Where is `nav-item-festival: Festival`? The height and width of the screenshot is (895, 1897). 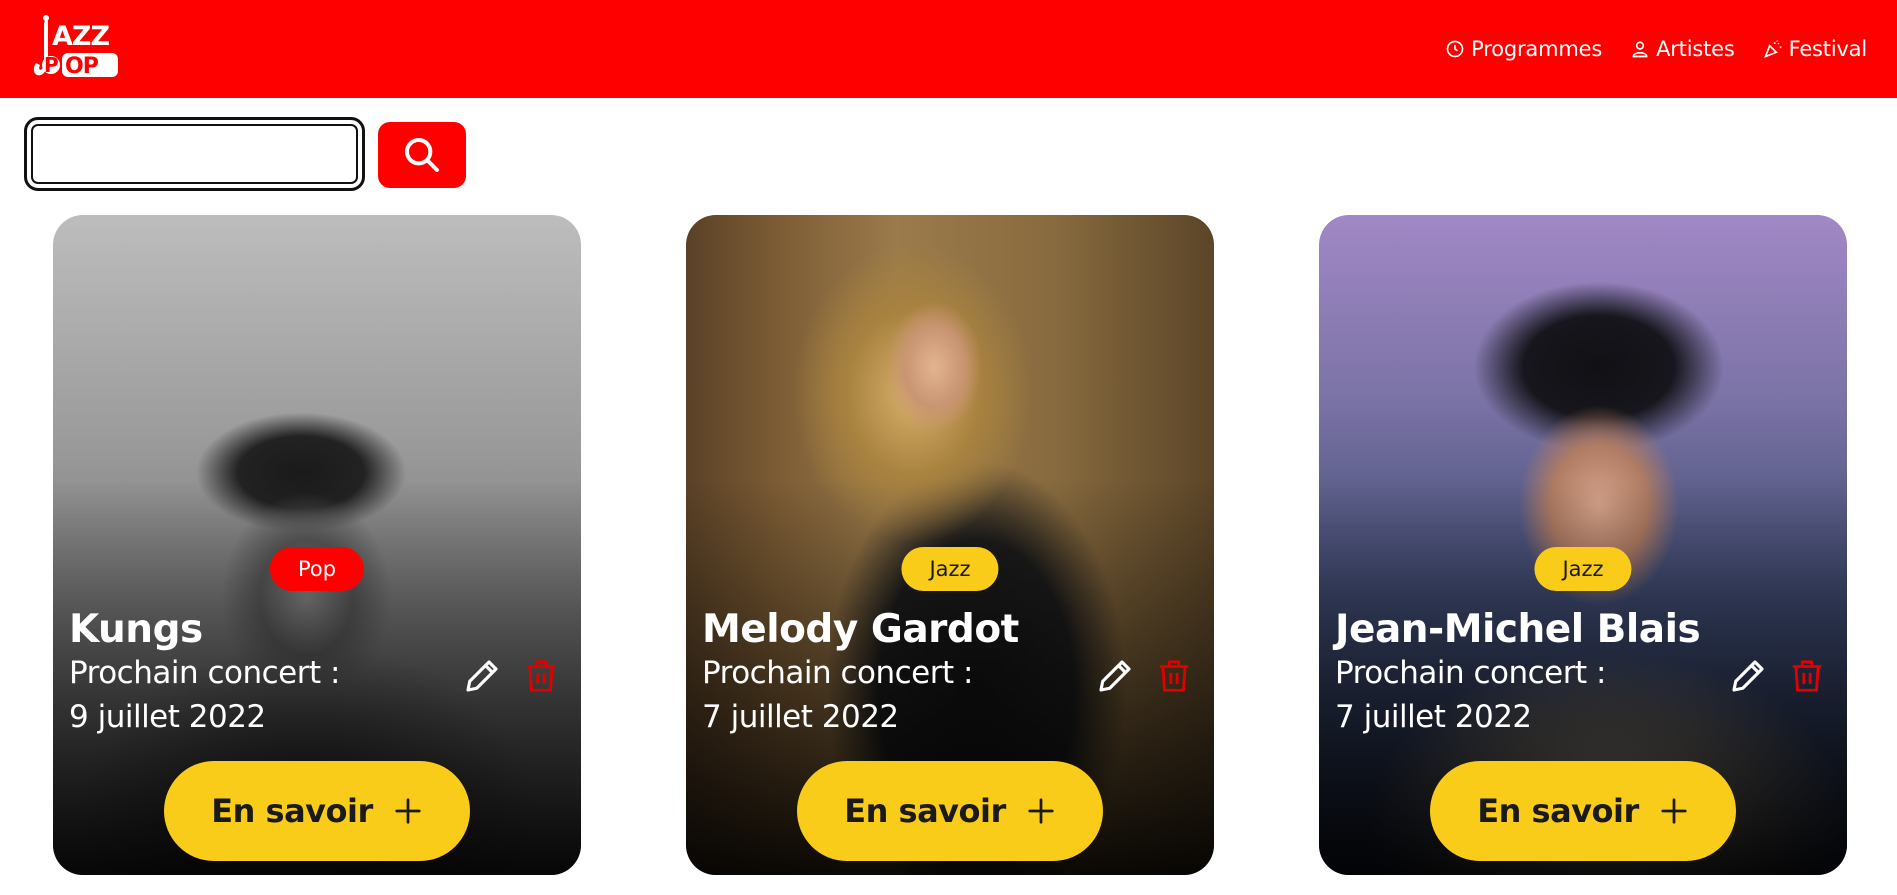 nav-item-festival: Festival is located at coordinates (1815, 49).